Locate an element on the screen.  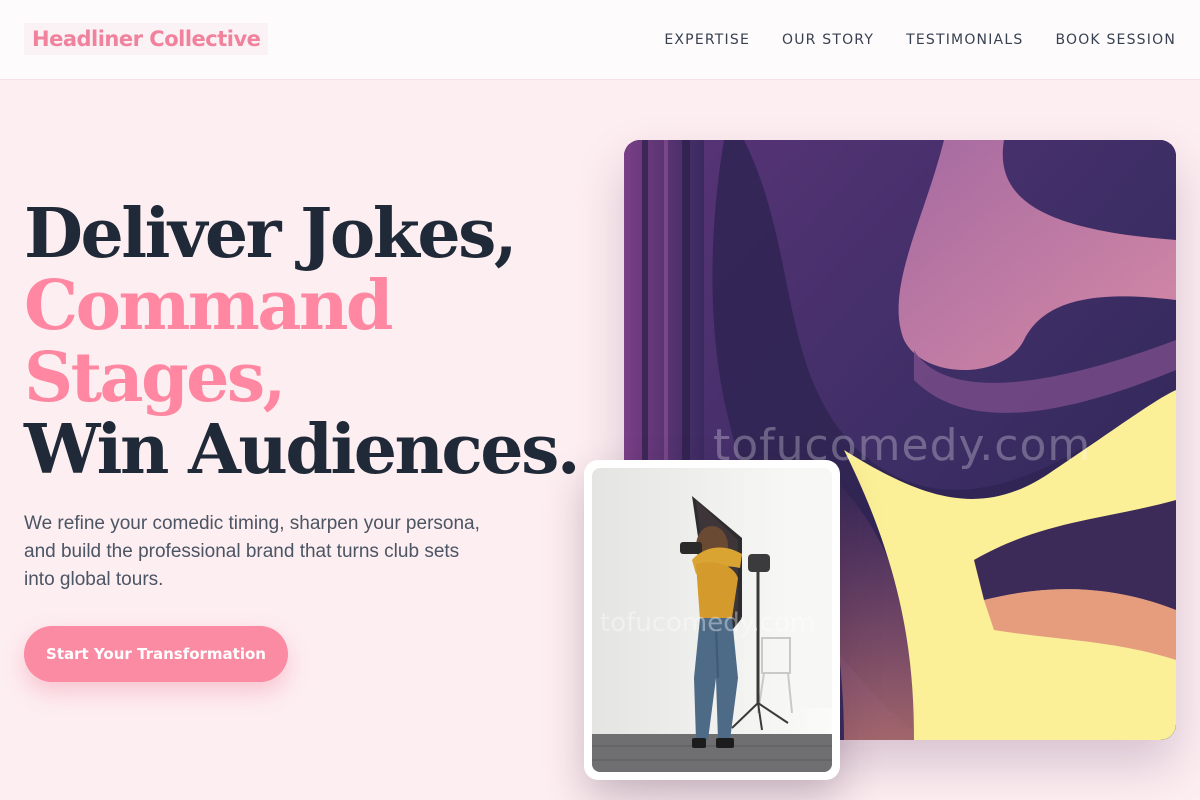
start-transformation-button: Start Your Transformation is located at coordinates (156, 654).